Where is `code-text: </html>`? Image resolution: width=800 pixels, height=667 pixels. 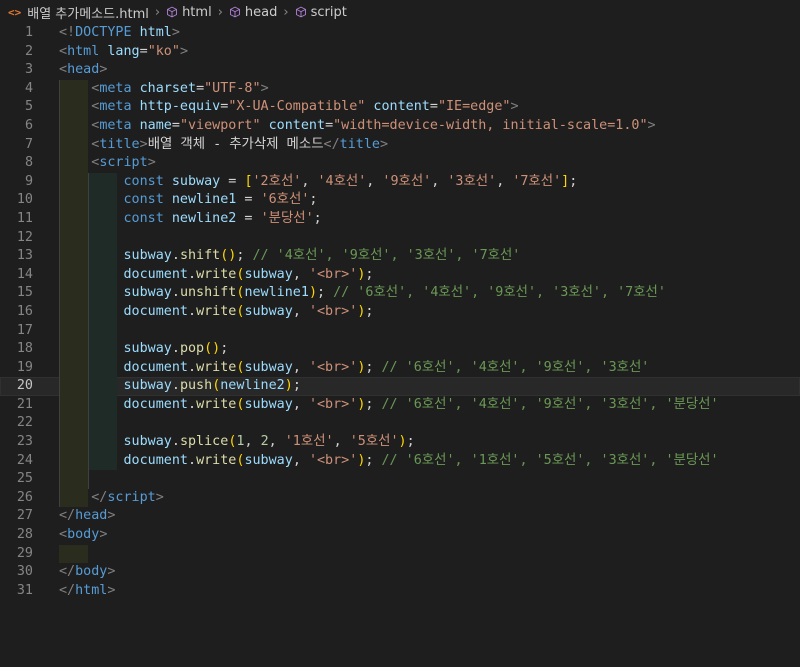 code-text: </html> is located at coordinates (87, 591).